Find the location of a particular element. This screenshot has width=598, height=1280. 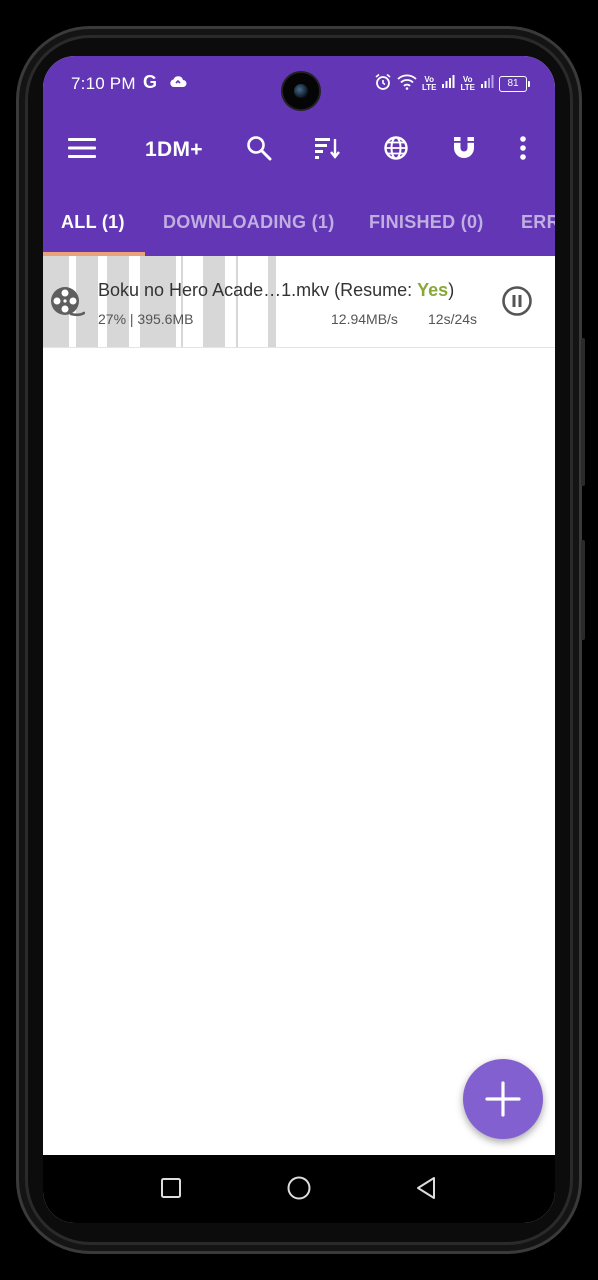

volume-button is located at coordinates (583, 412).